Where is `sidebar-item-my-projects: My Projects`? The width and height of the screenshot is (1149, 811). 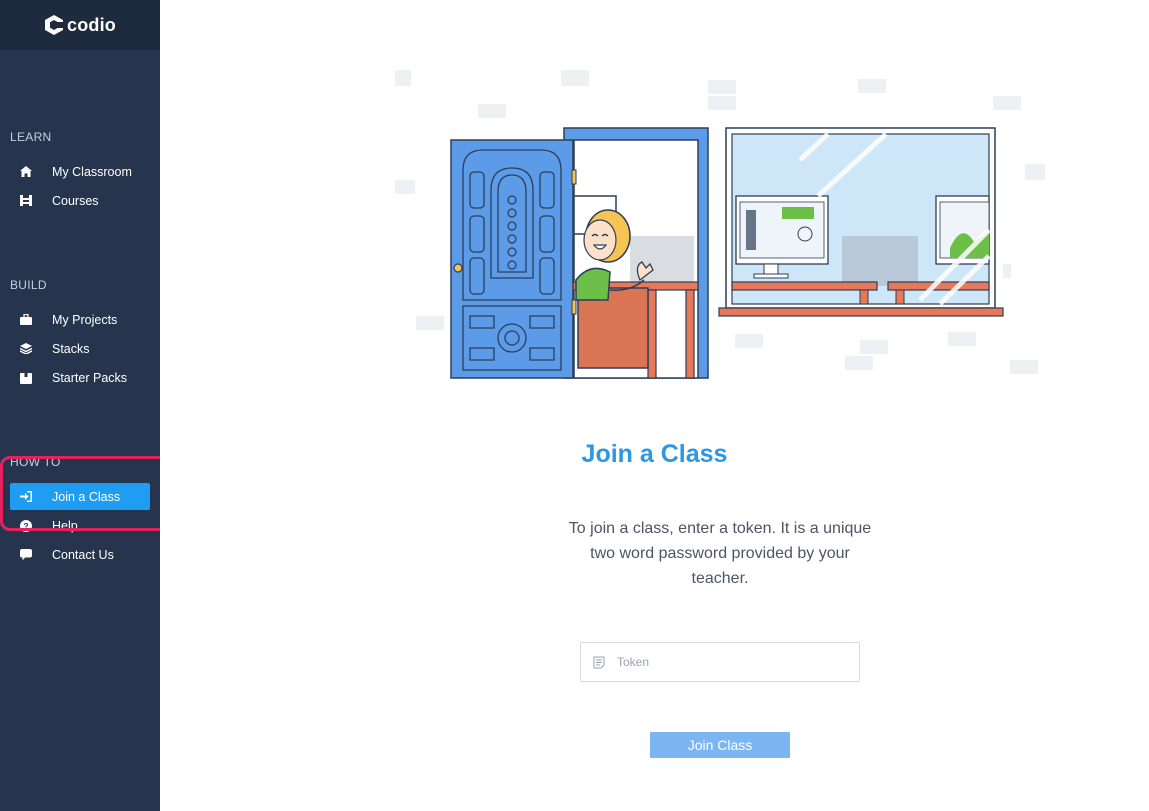 sidebar-item-my-projects: My Projects is located at coordinates (80, 319).